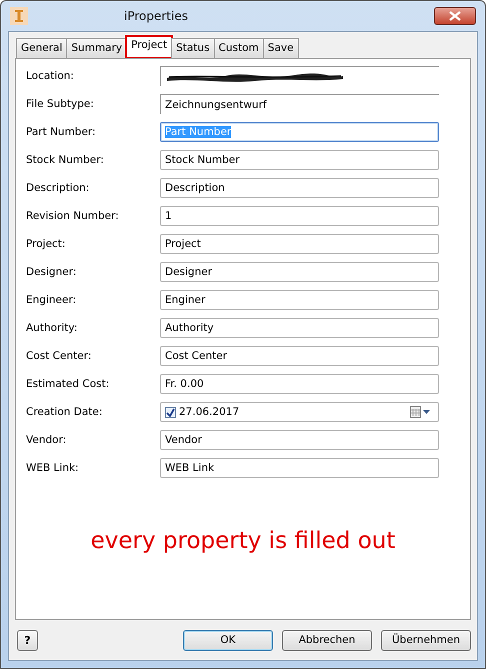 The image size is (486, 669). What do you see at coordinates (149, 47) in the screenshot?
I see `tab: Project` at bounding box center [149, 47].